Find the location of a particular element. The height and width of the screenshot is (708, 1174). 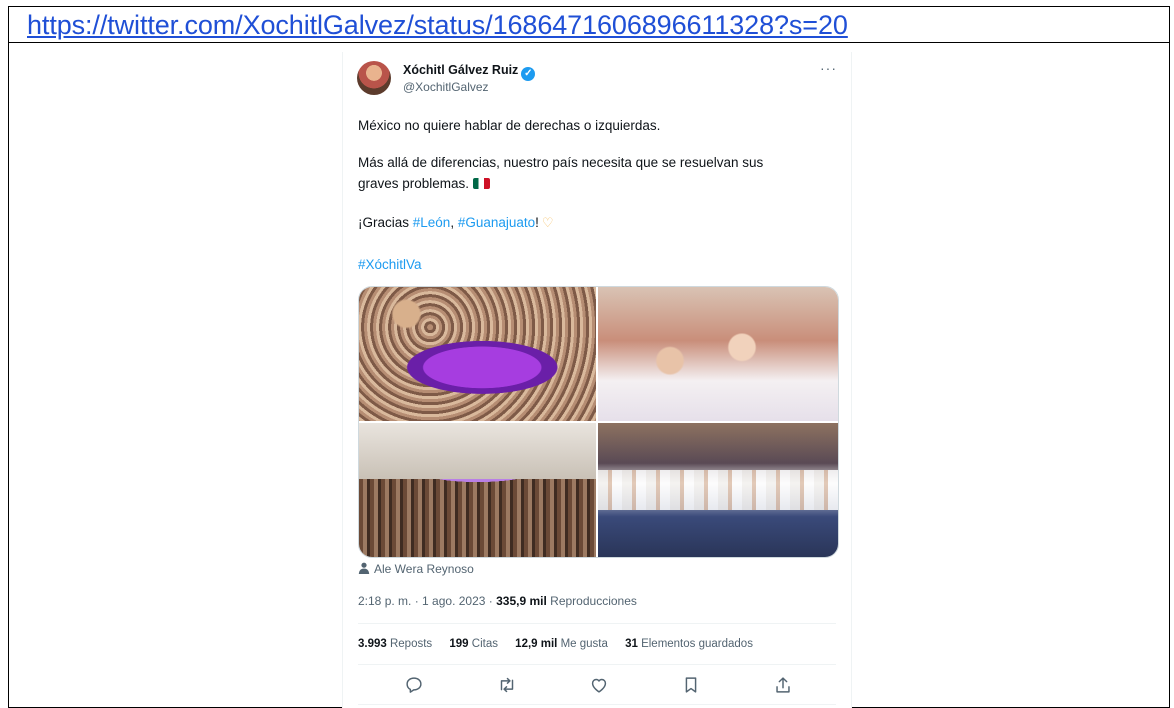

author-handle: @XochitlGalvez is located at coordinates (446, 87).